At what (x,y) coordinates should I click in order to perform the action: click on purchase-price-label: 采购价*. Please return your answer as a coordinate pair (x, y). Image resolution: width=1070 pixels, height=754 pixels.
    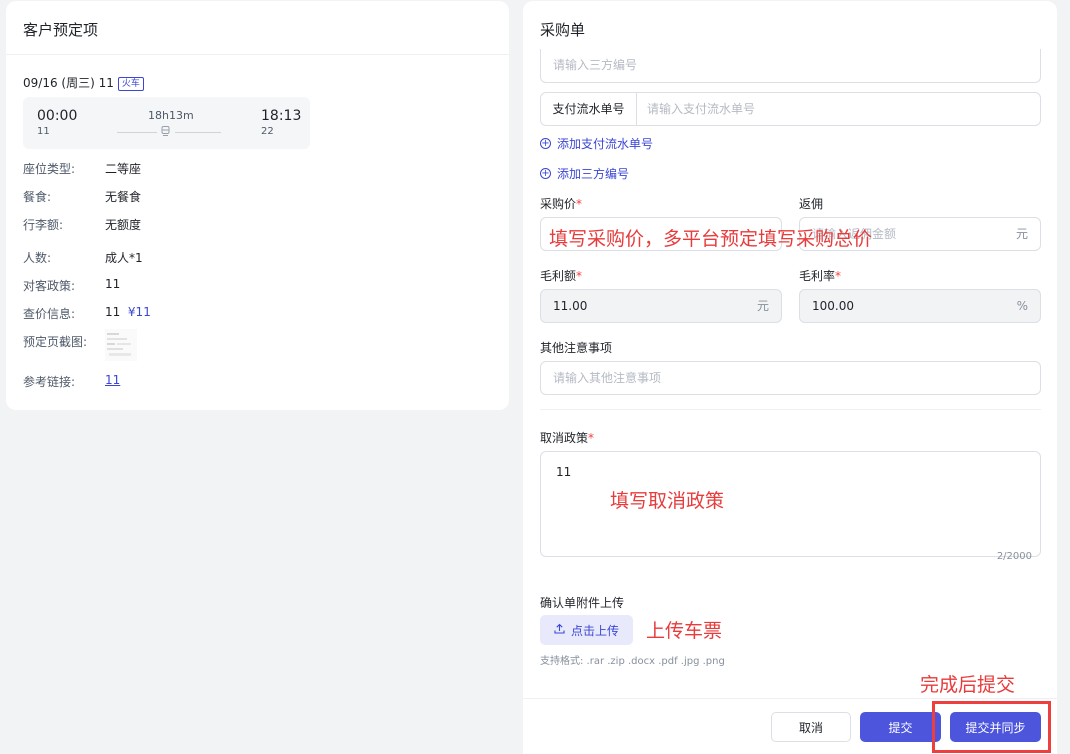
    Looking at the image, I should click on (561, 203).